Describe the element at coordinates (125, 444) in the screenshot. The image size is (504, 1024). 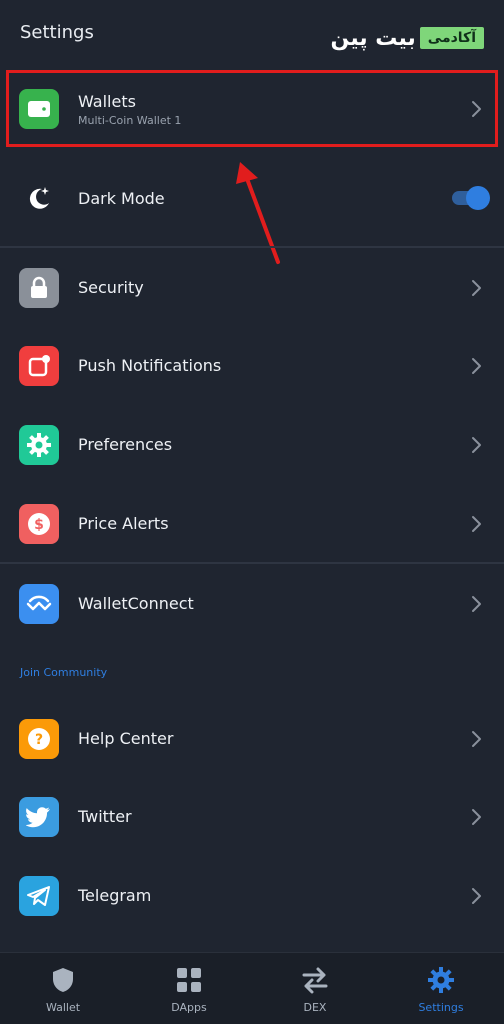
I see `preferences-label: Preferences` at that location.